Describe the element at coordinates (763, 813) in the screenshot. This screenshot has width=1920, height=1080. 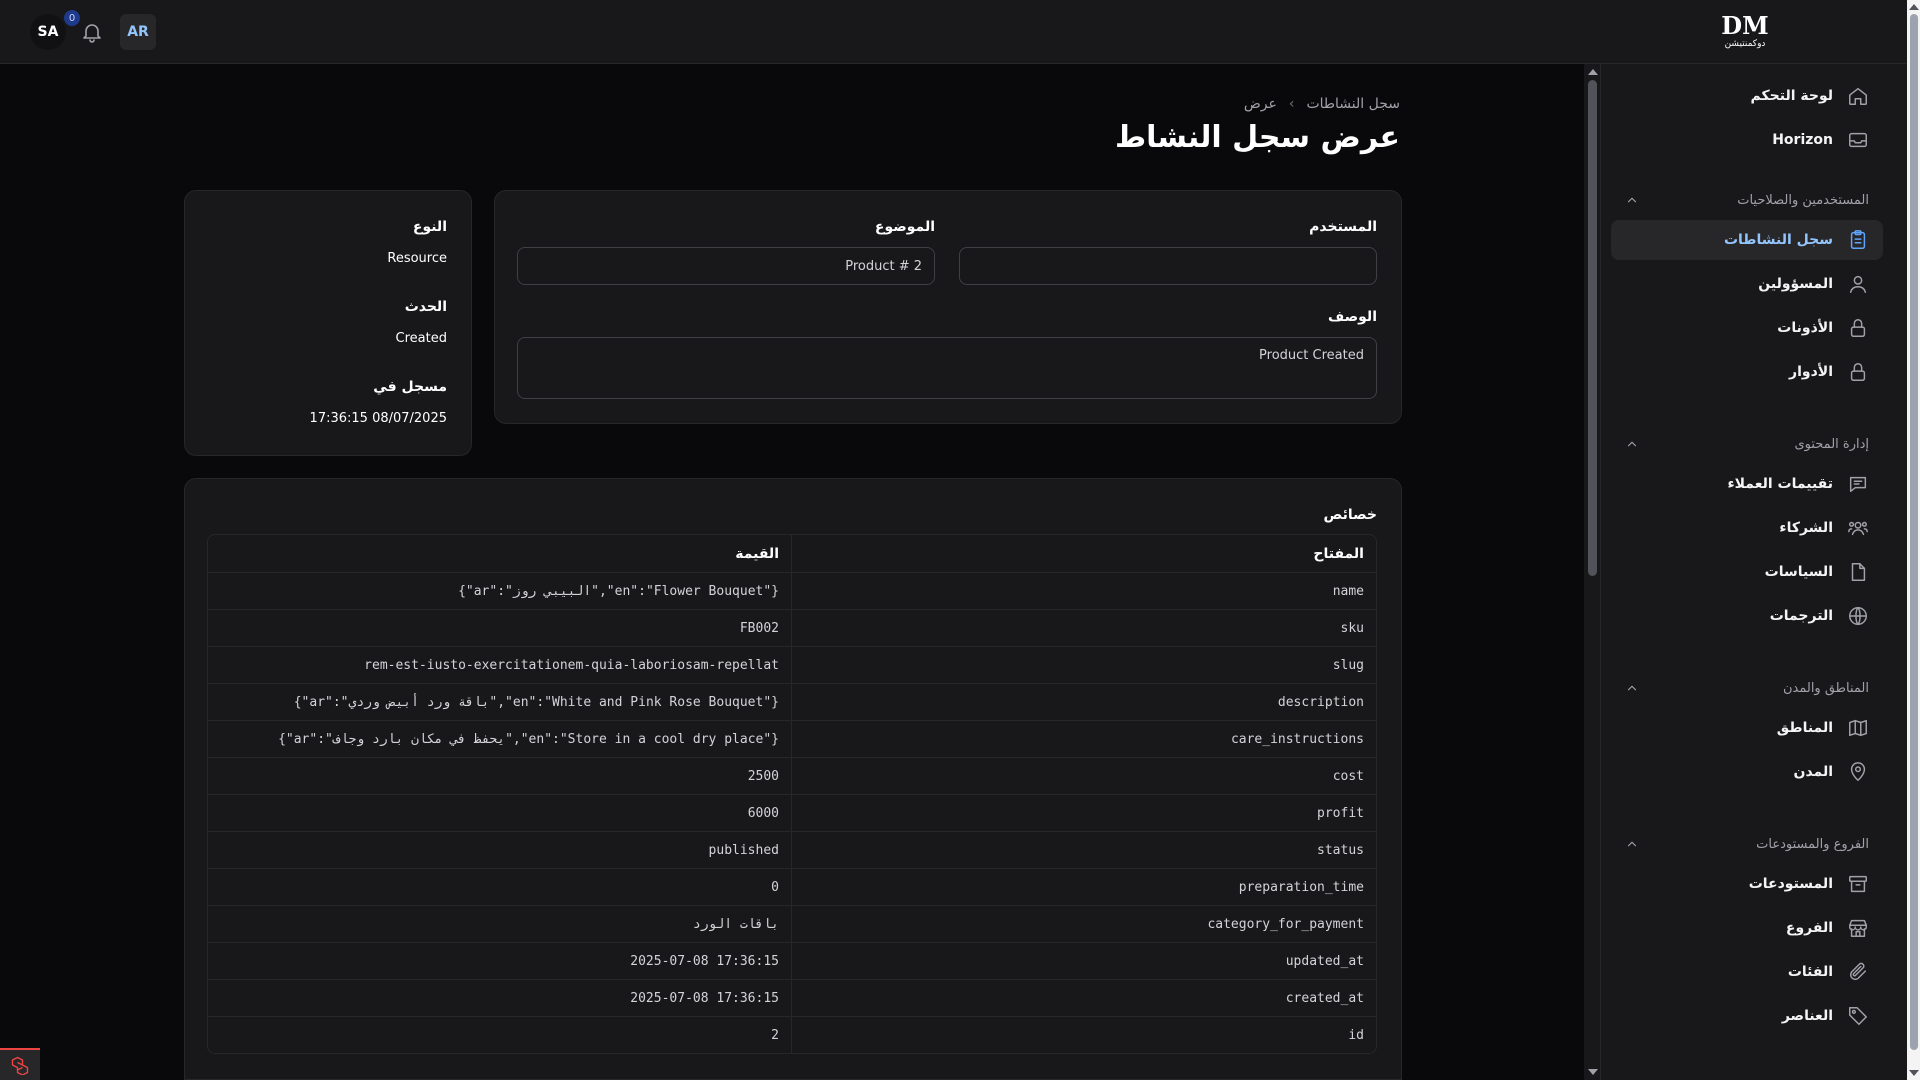
I see `property-value: 6000` at that location.